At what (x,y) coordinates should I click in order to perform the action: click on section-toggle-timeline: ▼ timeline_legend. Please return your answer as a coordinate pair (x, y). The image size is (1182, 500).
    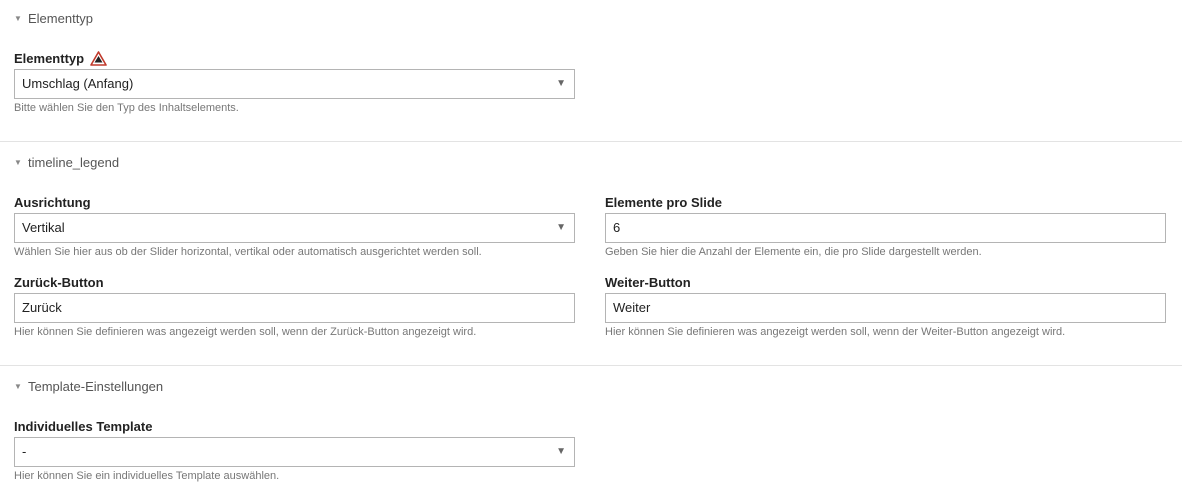
    Looking at the image, I should click on (66, 162).